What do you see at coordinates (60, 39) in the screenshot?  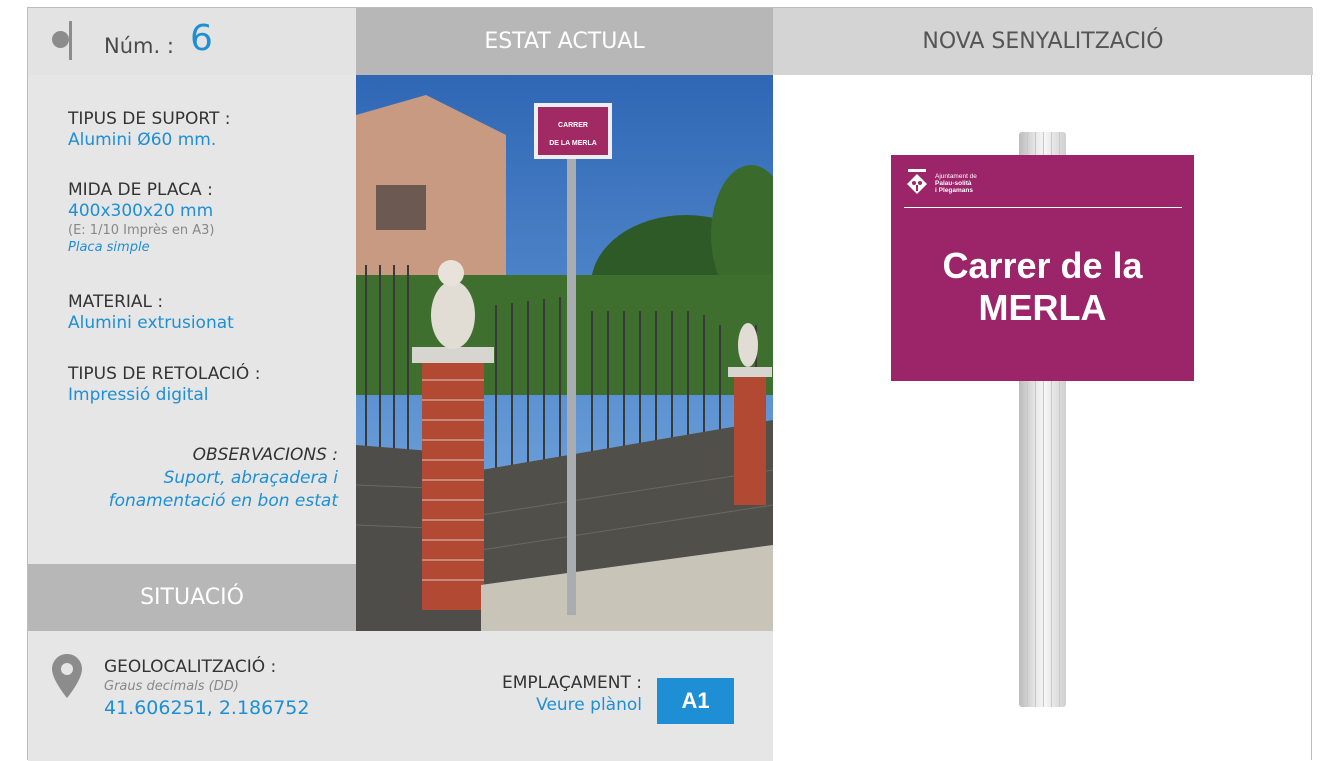 I see `bullet-dot-icon` at bounding box center [60, 39].